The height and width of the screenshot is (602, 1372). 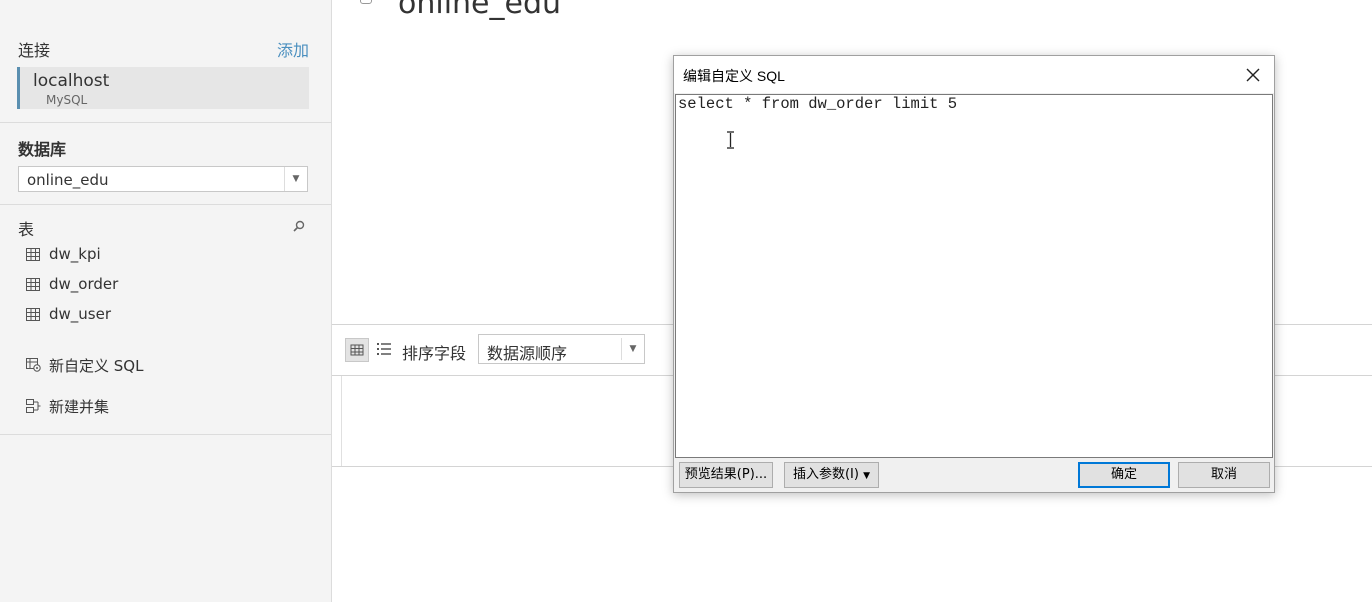 What do you see at coordinates (825, 474) in the screenshot?
I see `insert-parameter-label: 插入参数(I)` at bounding box center [825, 474].